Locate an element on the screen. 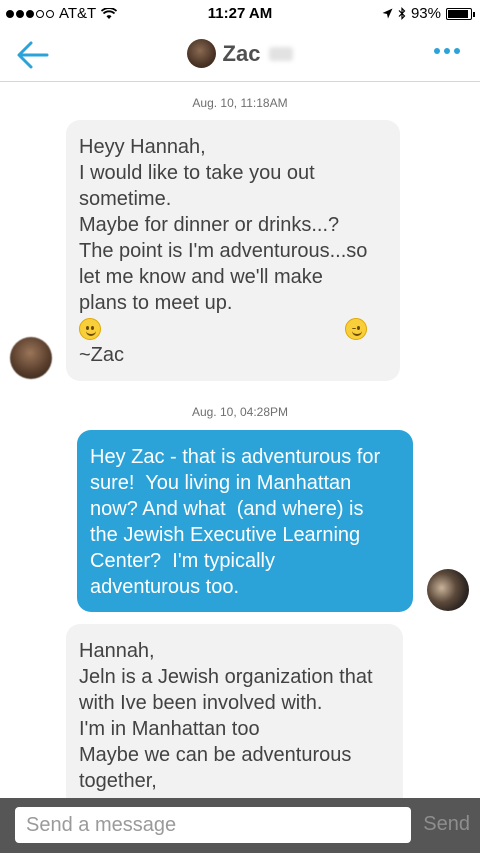 The height and width of the screenshot is (853, 480). message-line: The point is I'm adventurous...so is located at coordinates (223, 251).